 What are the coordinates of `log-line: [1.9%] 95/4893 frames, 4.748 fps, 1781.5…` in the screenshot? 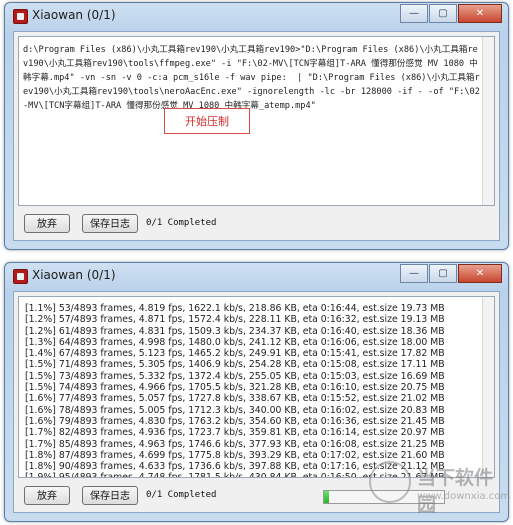 It's located at (235, 475).